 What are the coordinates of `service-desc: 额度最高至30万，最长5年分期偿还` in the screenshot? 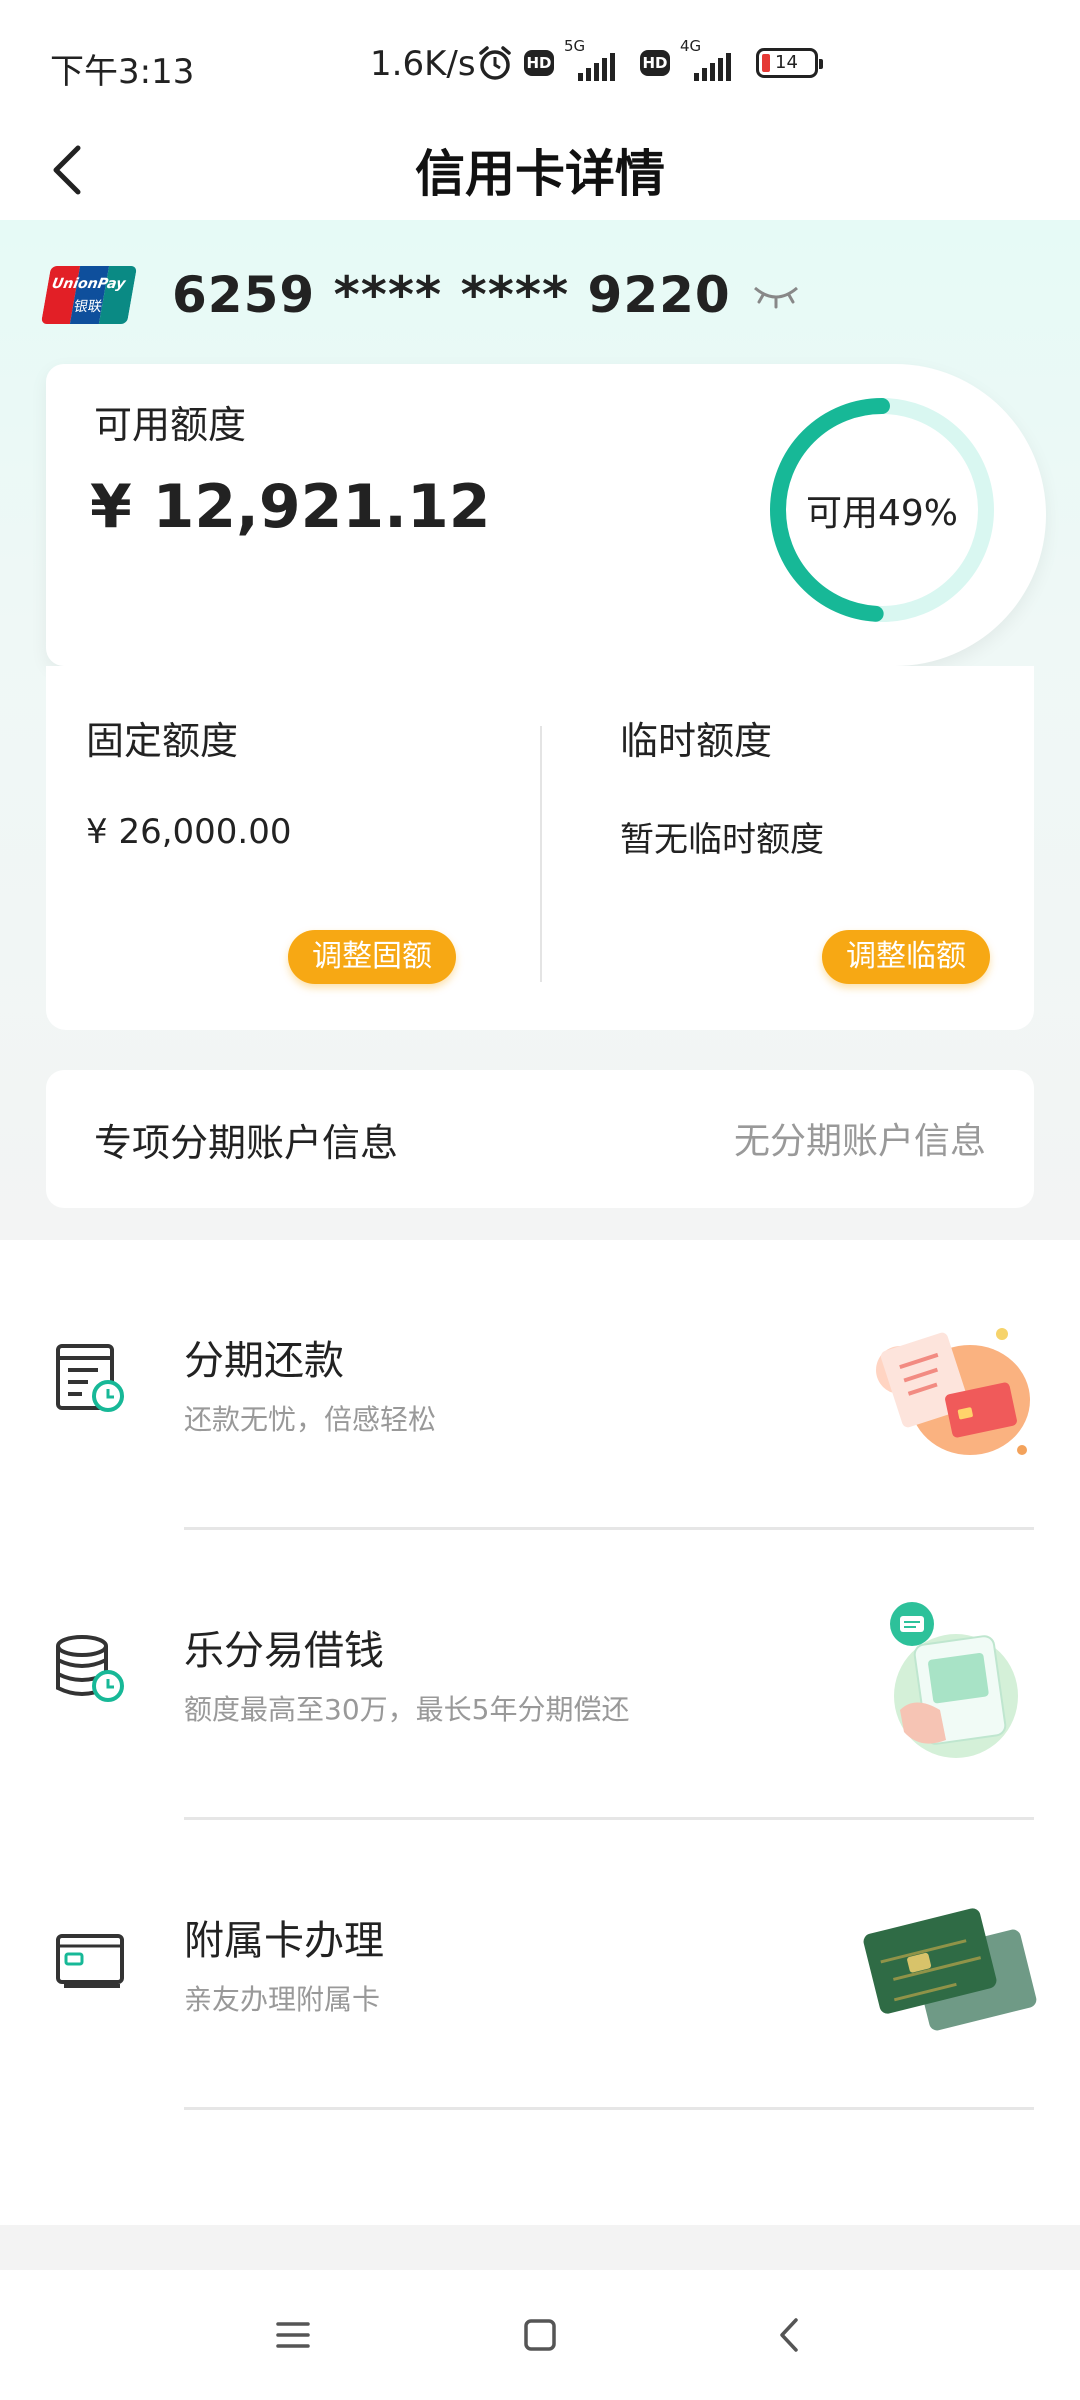 It's located at (407, 1709).